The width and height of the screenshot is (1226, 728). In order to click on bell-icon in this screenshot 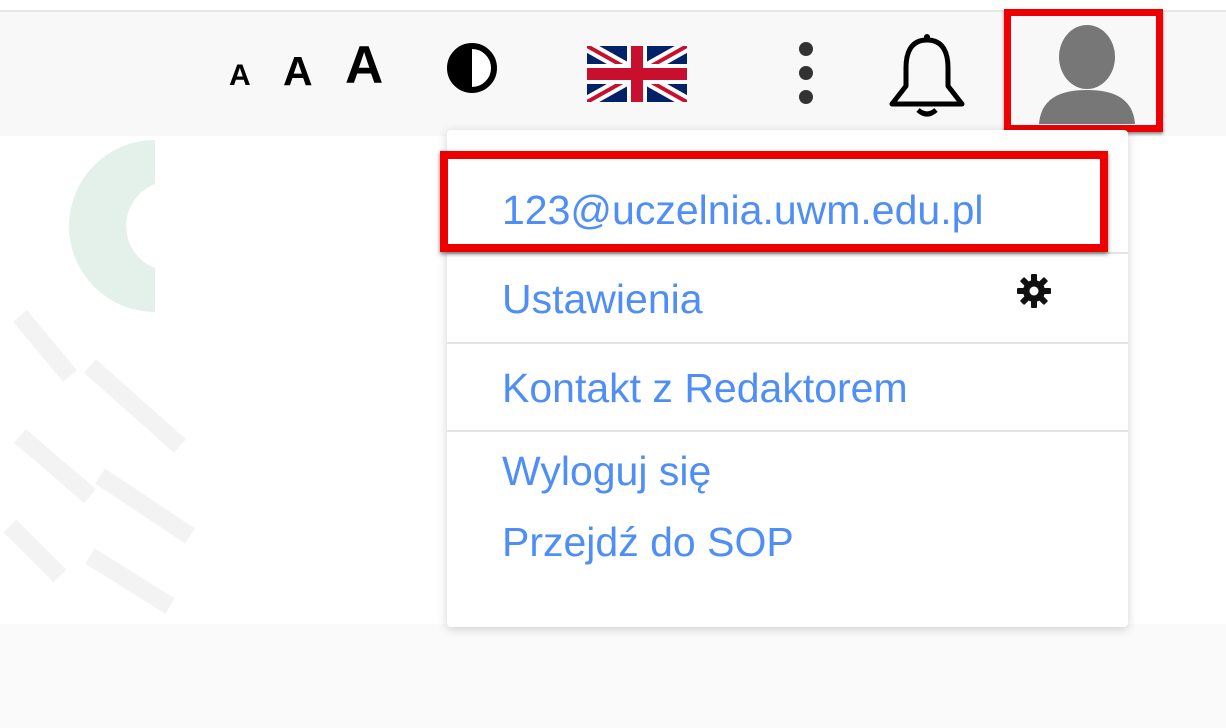, I will do `click(927, 76)`.